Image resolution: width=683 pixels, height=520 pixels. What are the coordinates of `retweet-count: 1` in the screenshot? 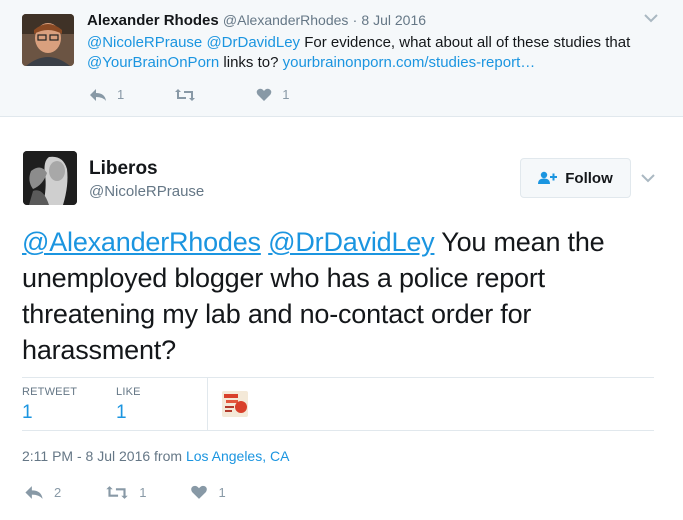 It's located at (143, 492).